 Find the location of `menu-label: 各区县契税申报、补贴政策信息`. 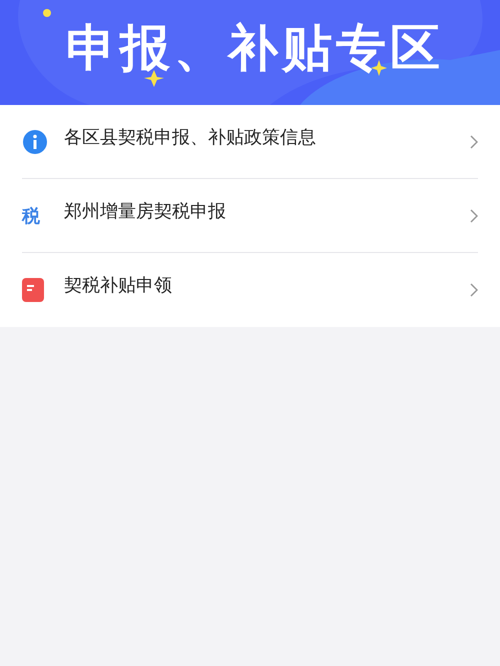

menu-label: 各区县契税申报、补贴政策信息 is located at coordinates (190, 137).